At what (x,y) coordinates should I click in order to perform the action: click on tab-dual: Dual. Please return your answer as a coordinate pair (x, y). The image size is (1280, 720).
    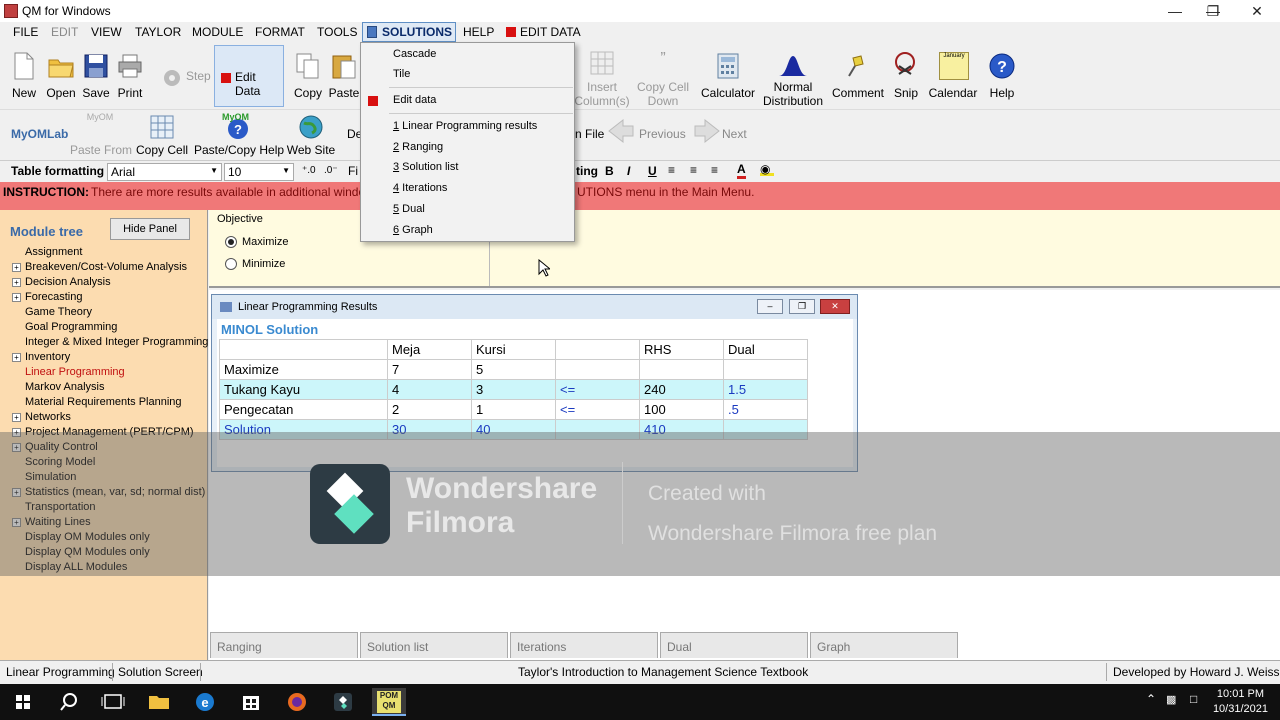
    Looking at the image, I should click on (734, 645).